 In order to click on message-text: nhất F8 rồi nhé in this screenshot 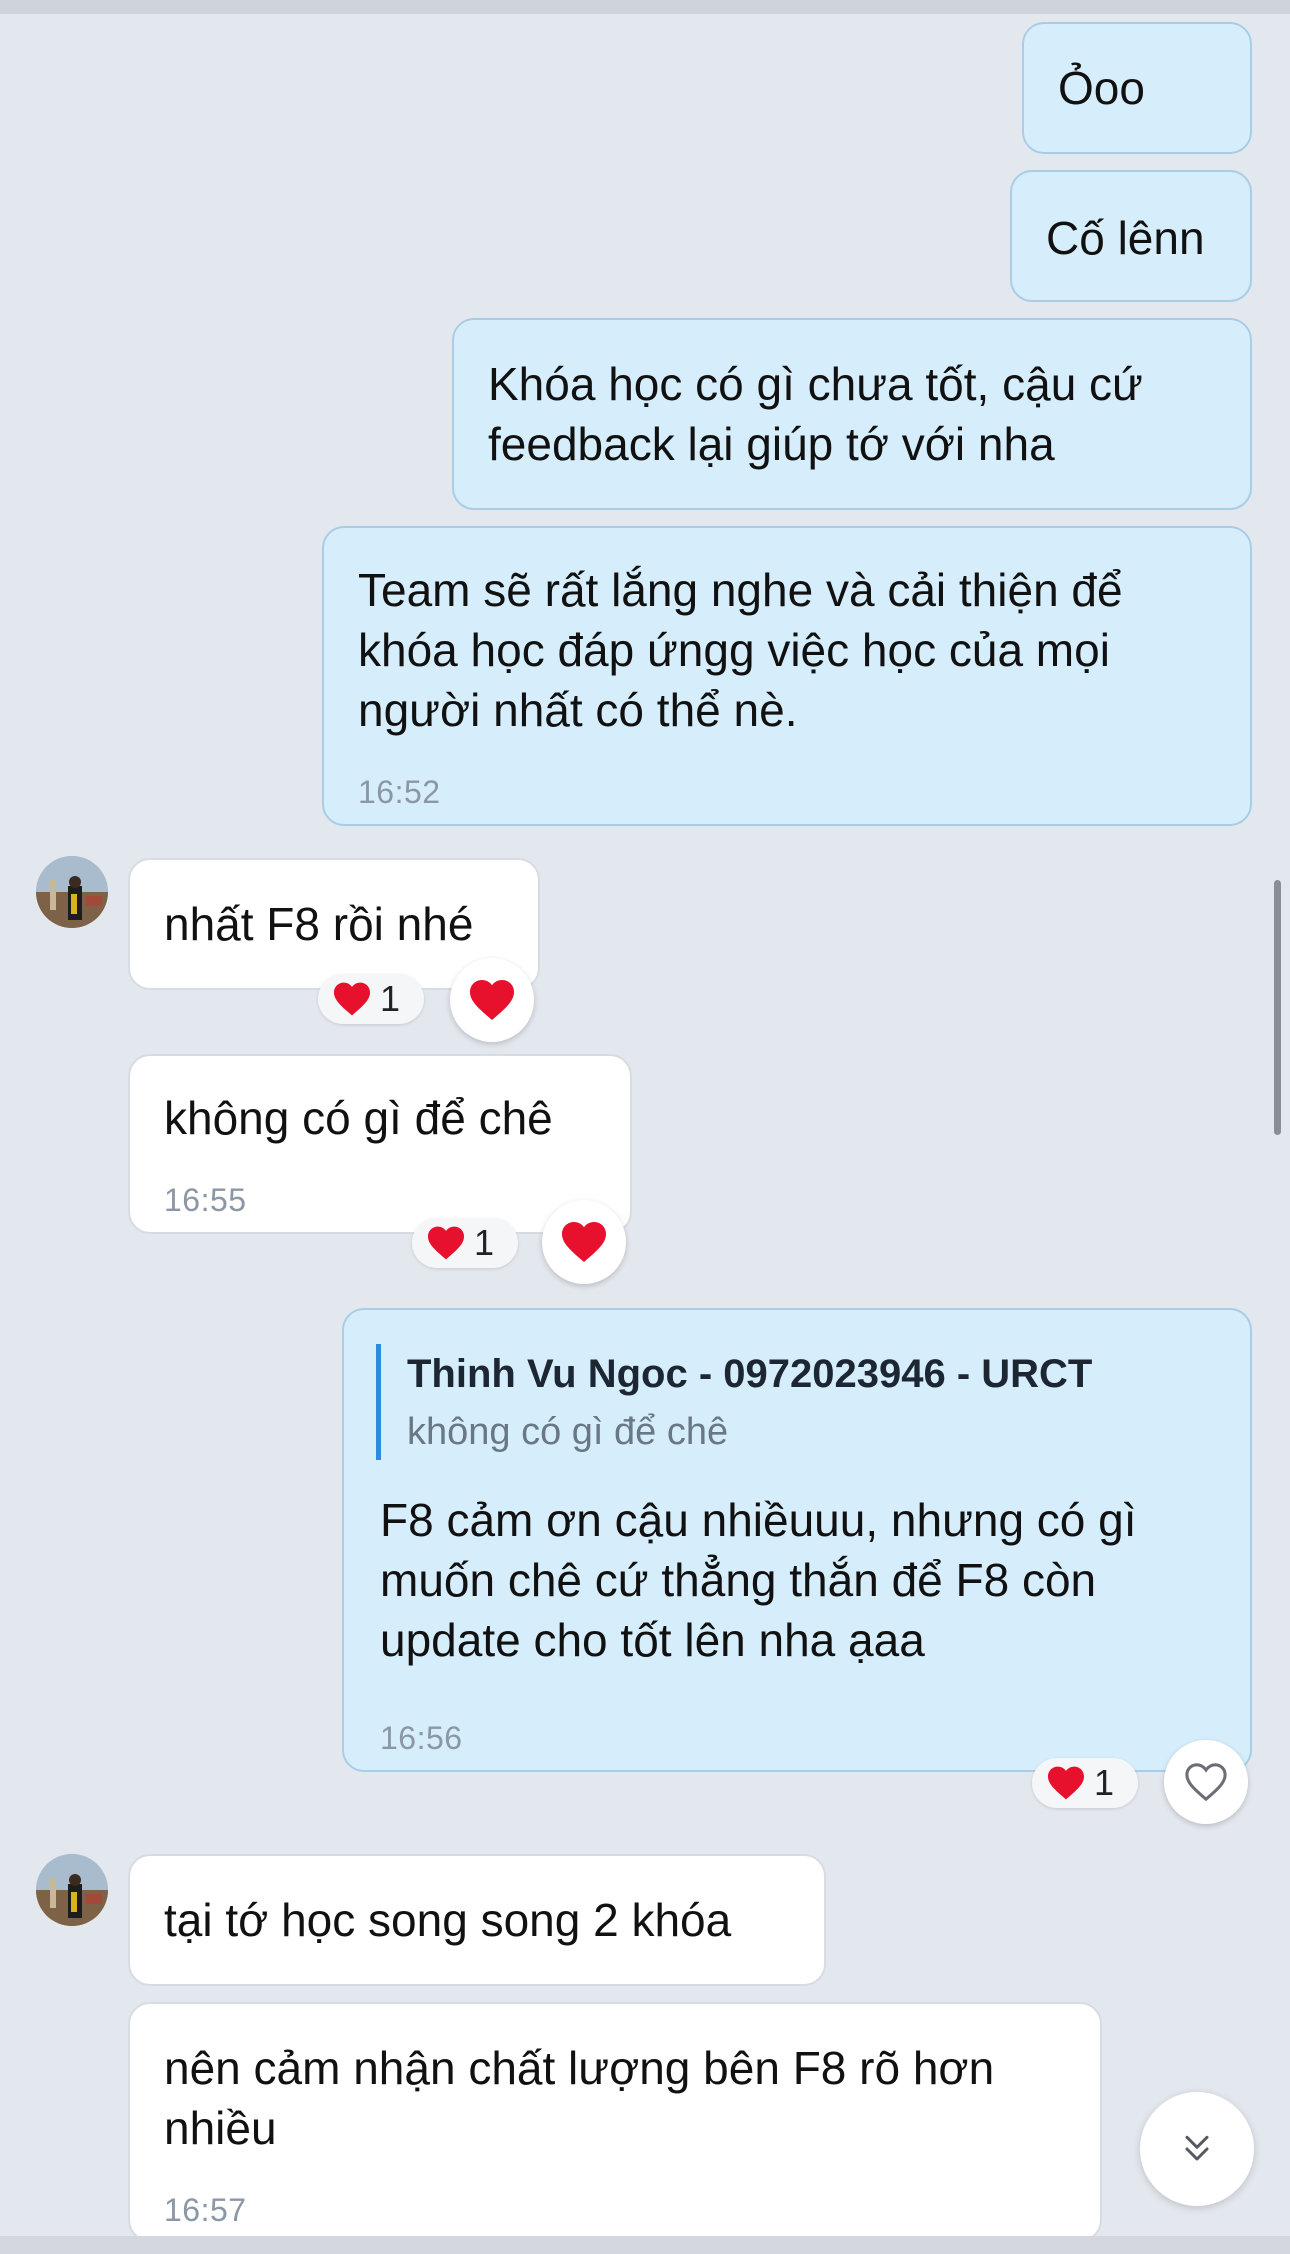, I will do `click(319, 924)`.